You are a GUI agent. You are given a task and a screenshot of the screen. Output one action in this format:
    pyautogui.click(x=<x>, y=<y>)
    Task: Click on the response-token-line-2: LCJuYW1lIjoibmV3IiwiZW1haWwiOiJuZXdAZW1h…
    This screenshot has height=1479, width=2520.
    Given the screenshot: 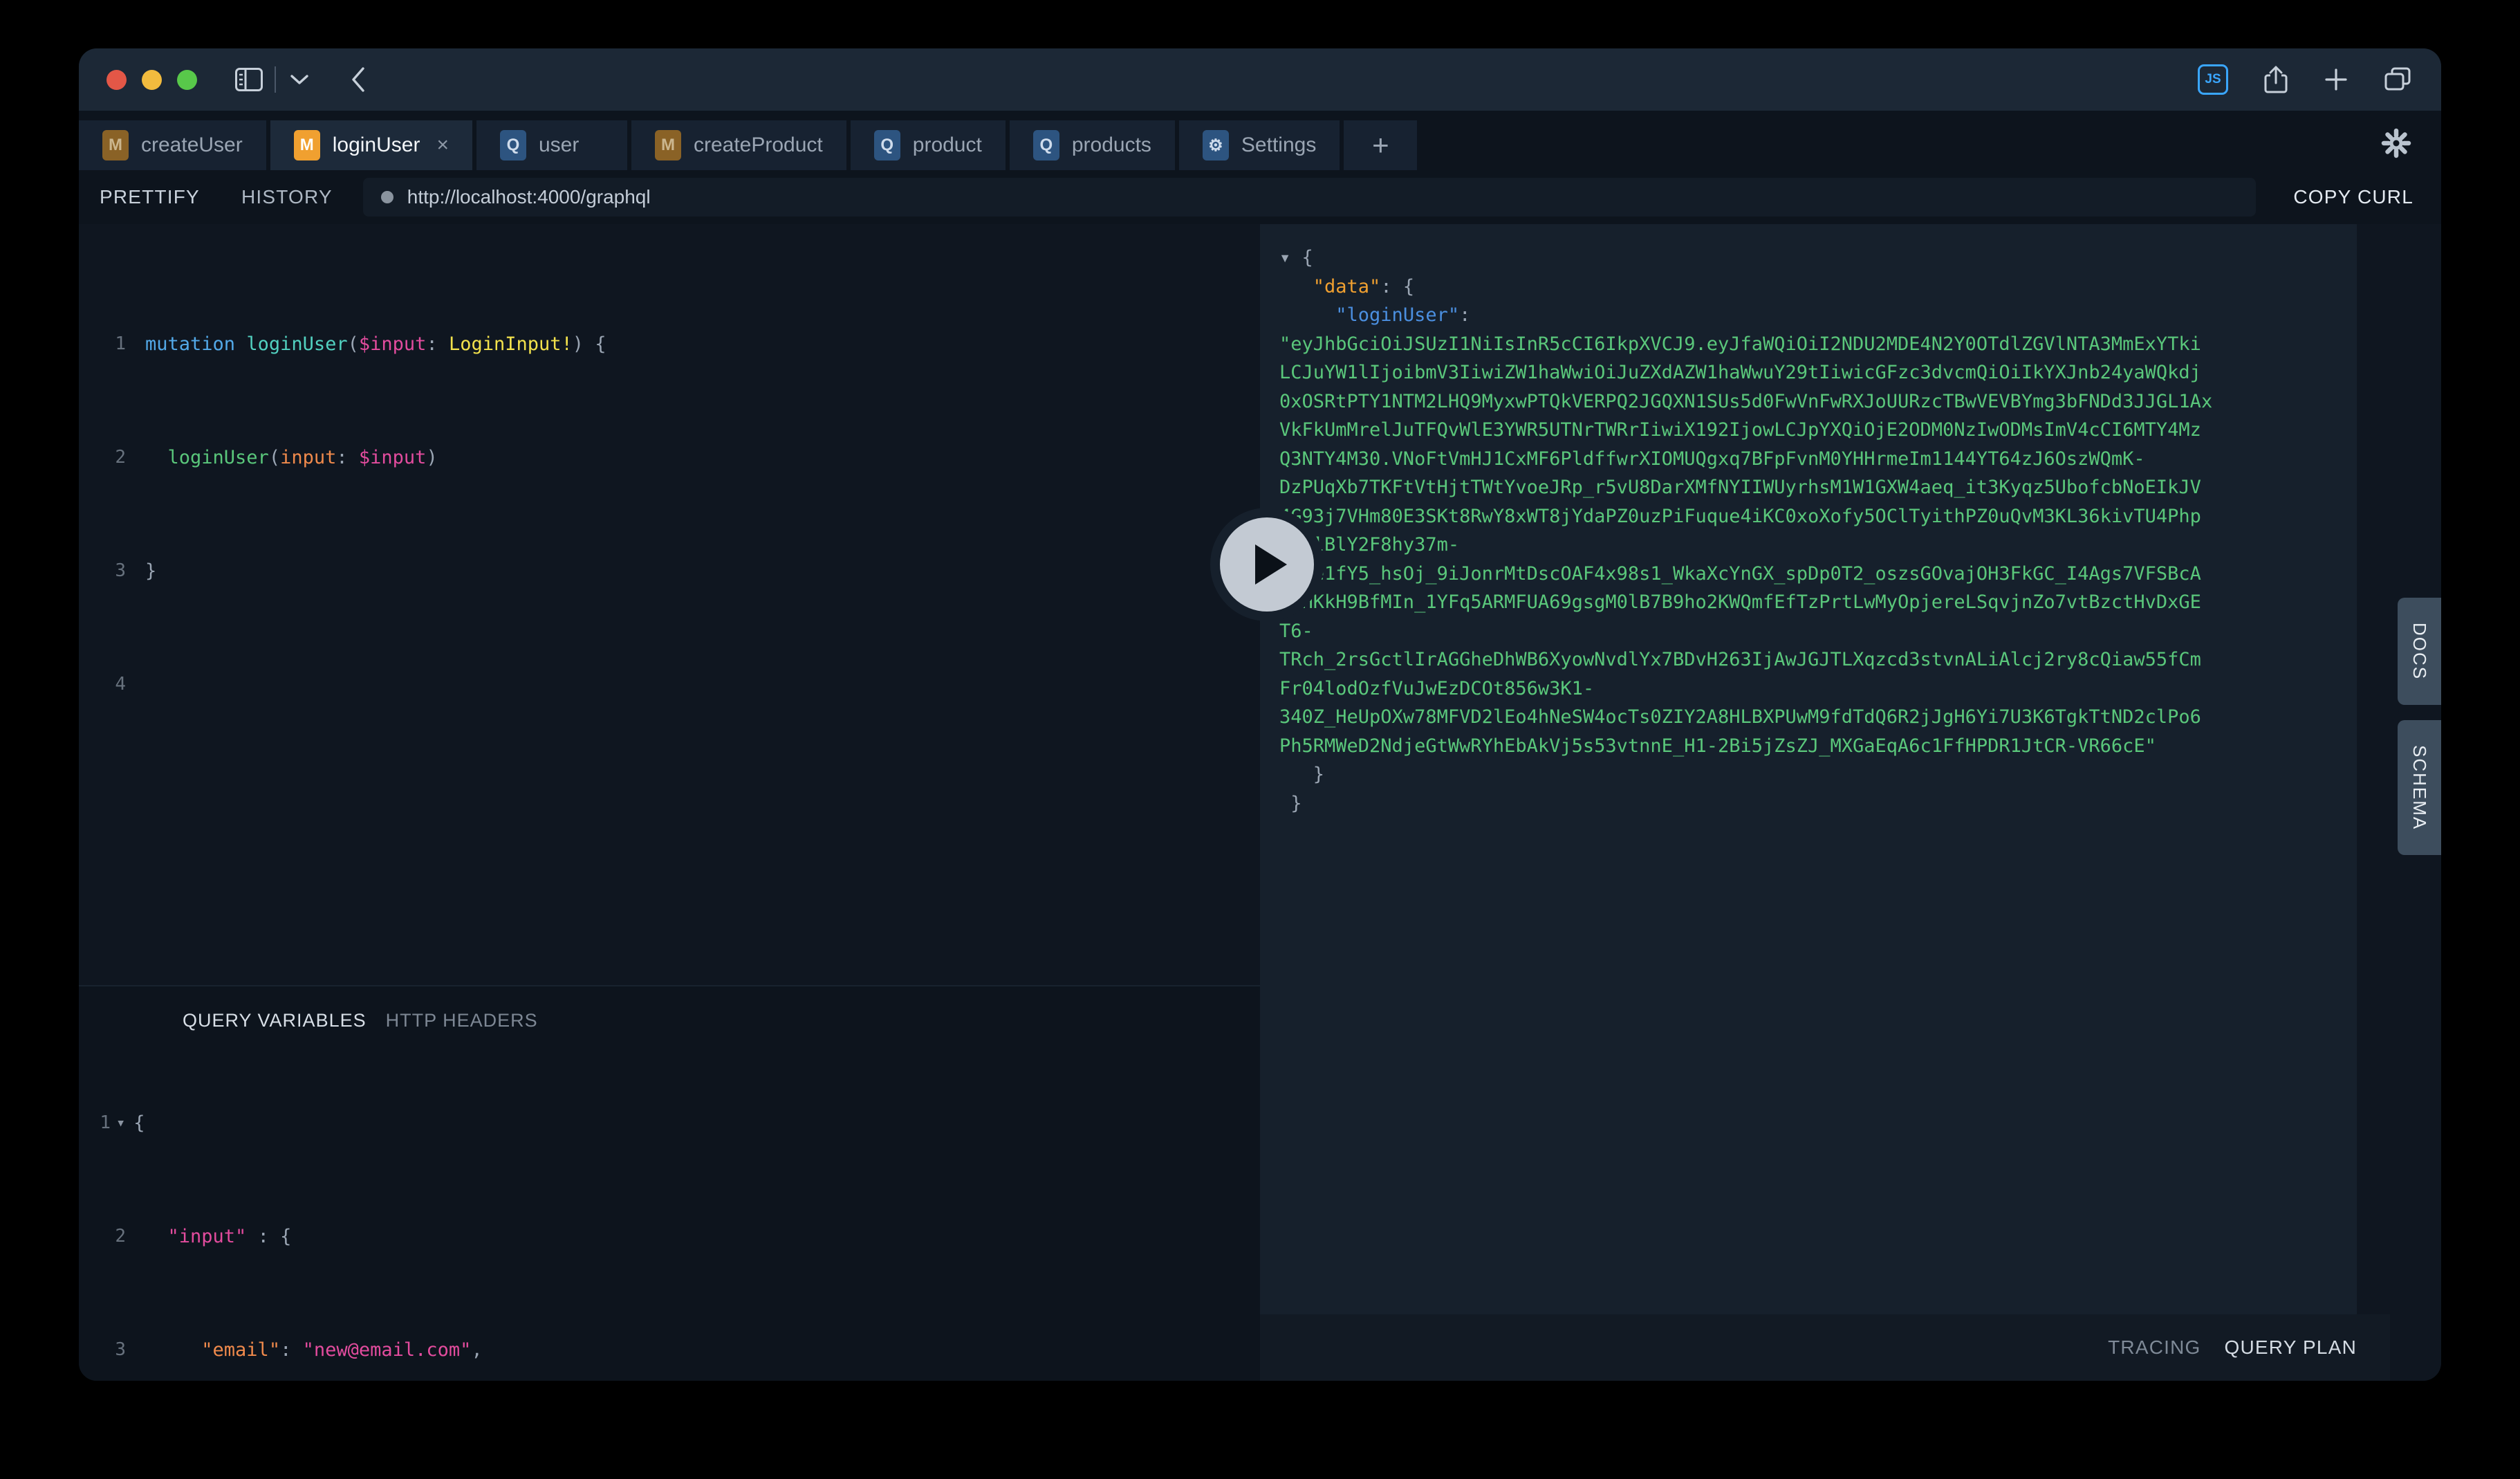 What is the action you would take?
    pyautogui.click(x=1740, y=372)
    